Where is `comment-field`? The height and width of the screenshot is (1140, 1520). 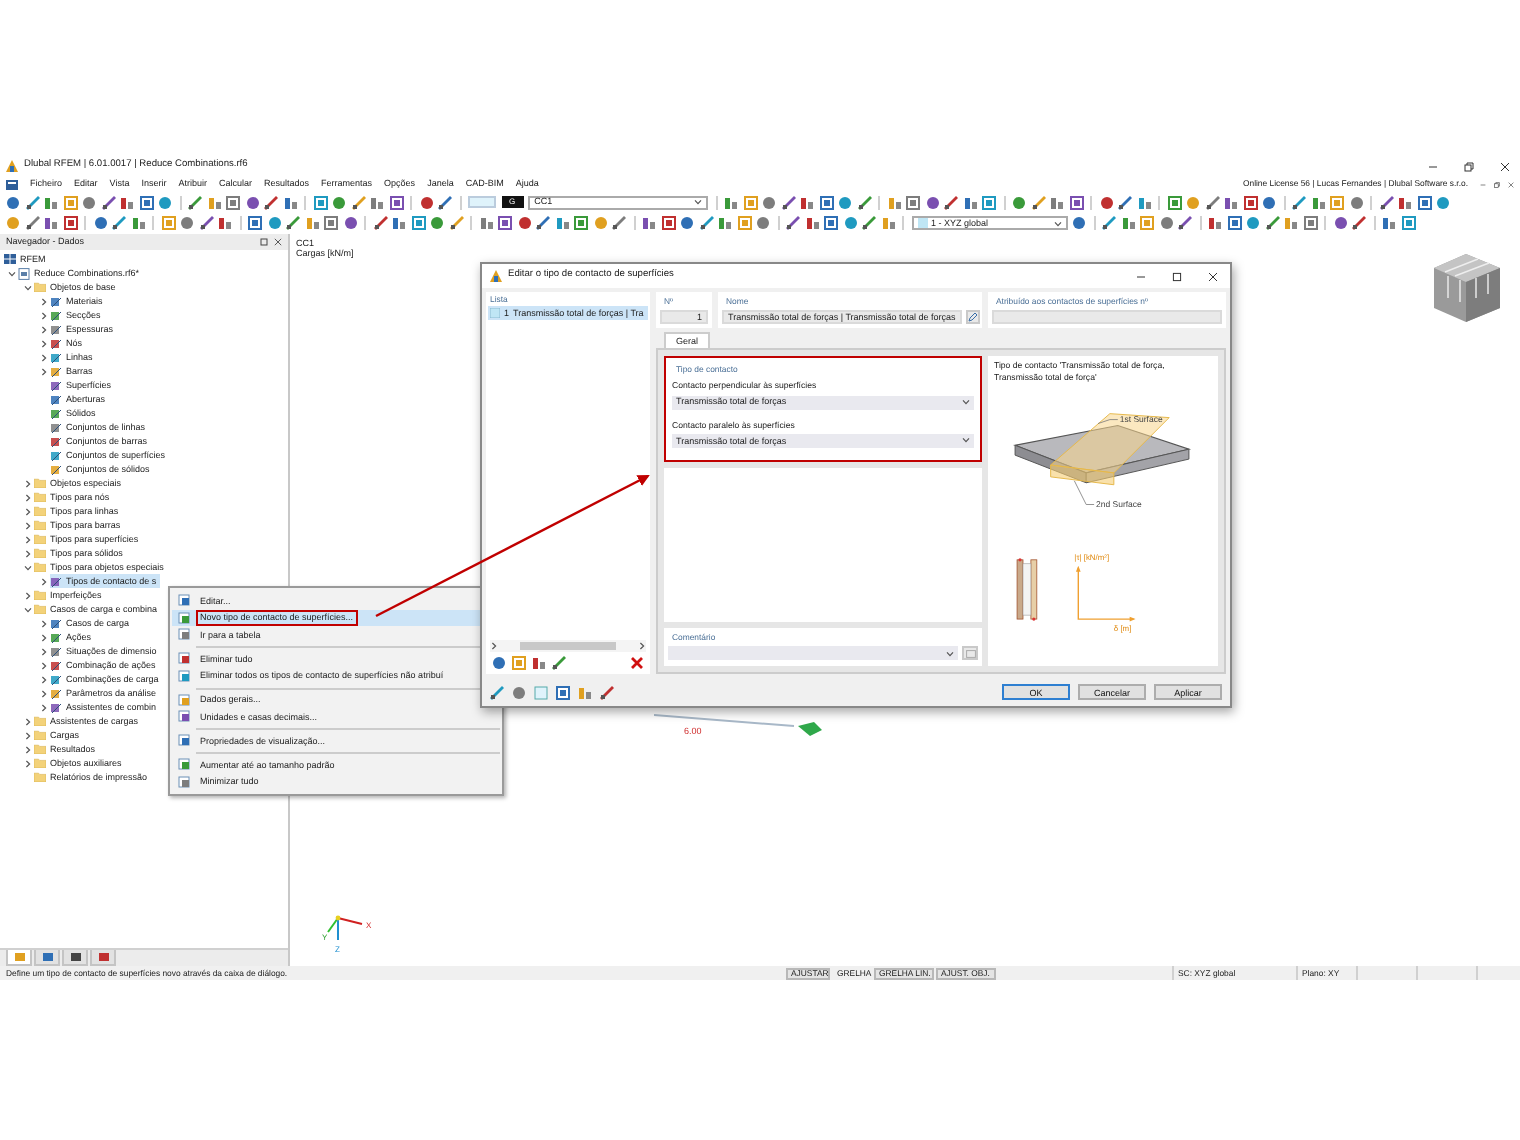
comment-field is located at coordinates (813, 653).